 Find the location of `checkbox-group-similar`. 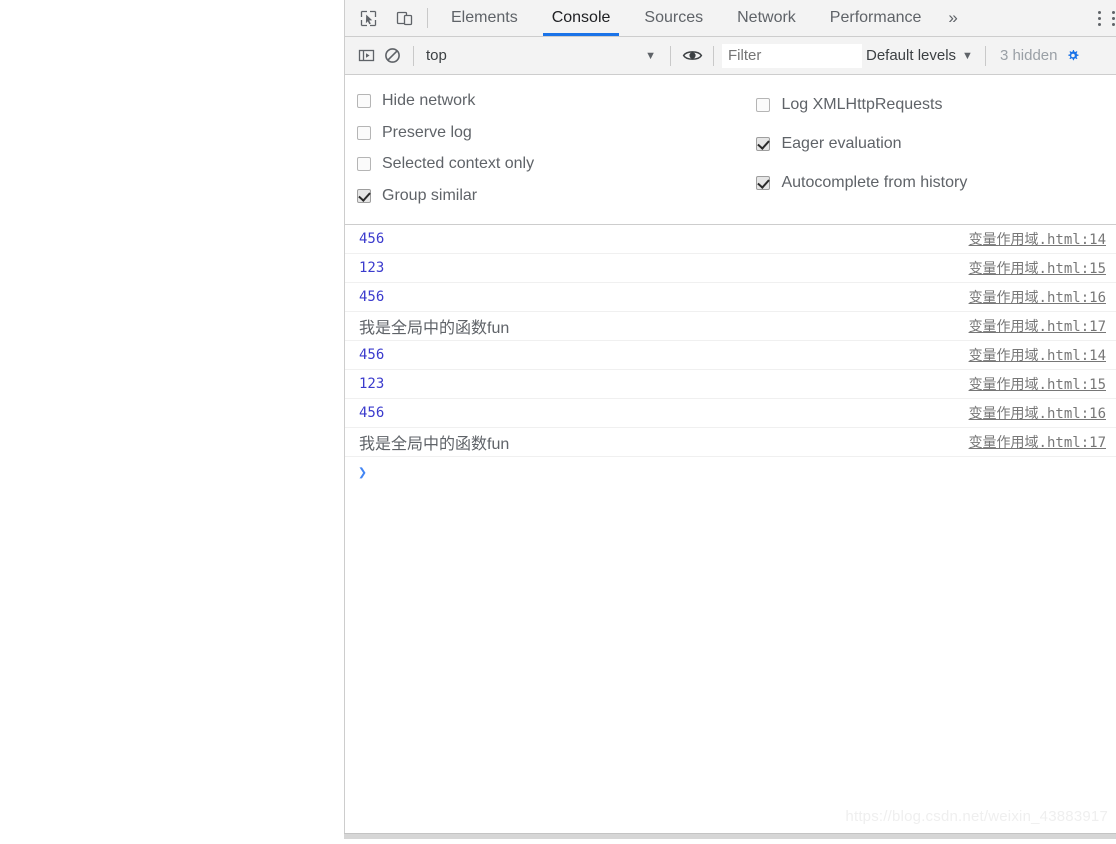

checkbox-group-similar is located at coordinates (364, 196).